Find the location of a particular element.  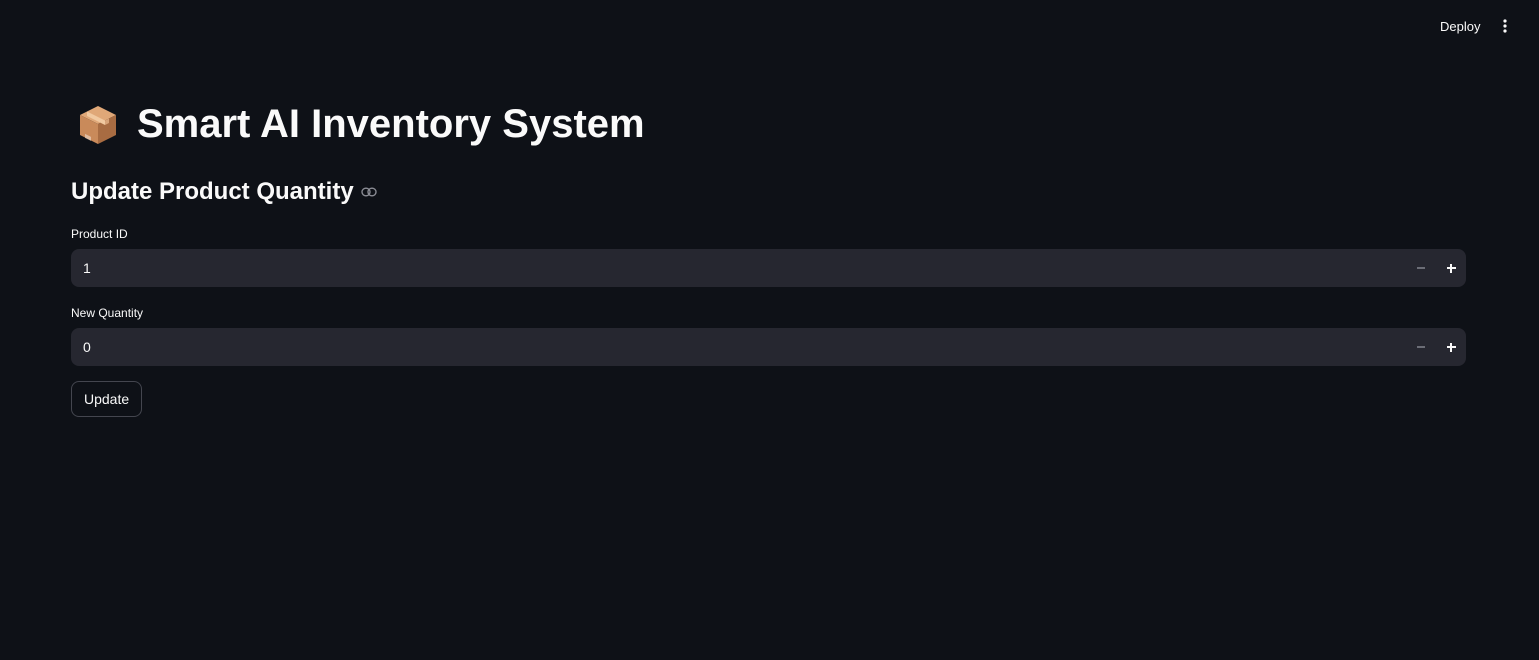

page-title-row: Smart AI Inventory System is located at coordinates (361, 124).